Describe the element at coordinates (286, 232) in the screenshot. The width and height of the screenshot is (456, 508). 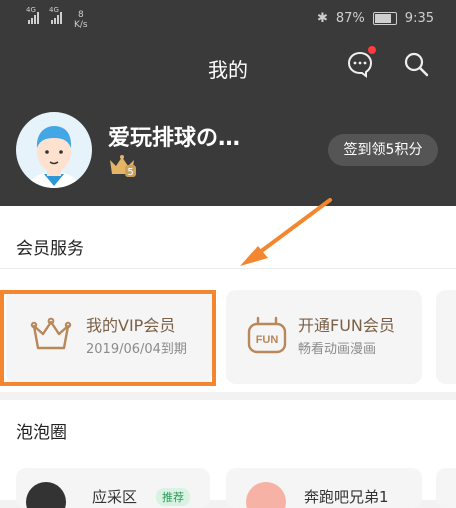
I see `annotation-arrow-icon` at that location.